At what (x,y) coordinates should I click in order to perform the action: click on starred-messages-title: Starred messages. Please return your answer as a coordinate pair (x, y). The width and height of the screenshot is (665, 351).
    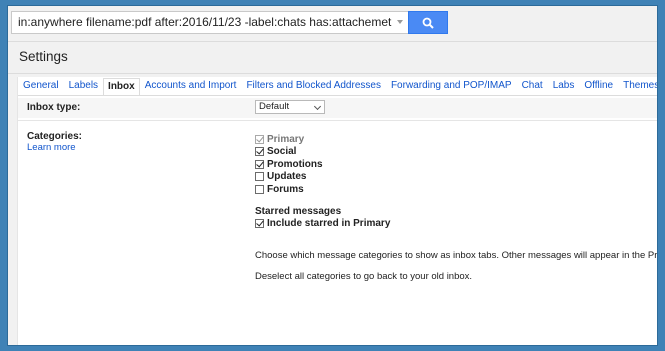
    Looking at the image, I should click on (298, 211).